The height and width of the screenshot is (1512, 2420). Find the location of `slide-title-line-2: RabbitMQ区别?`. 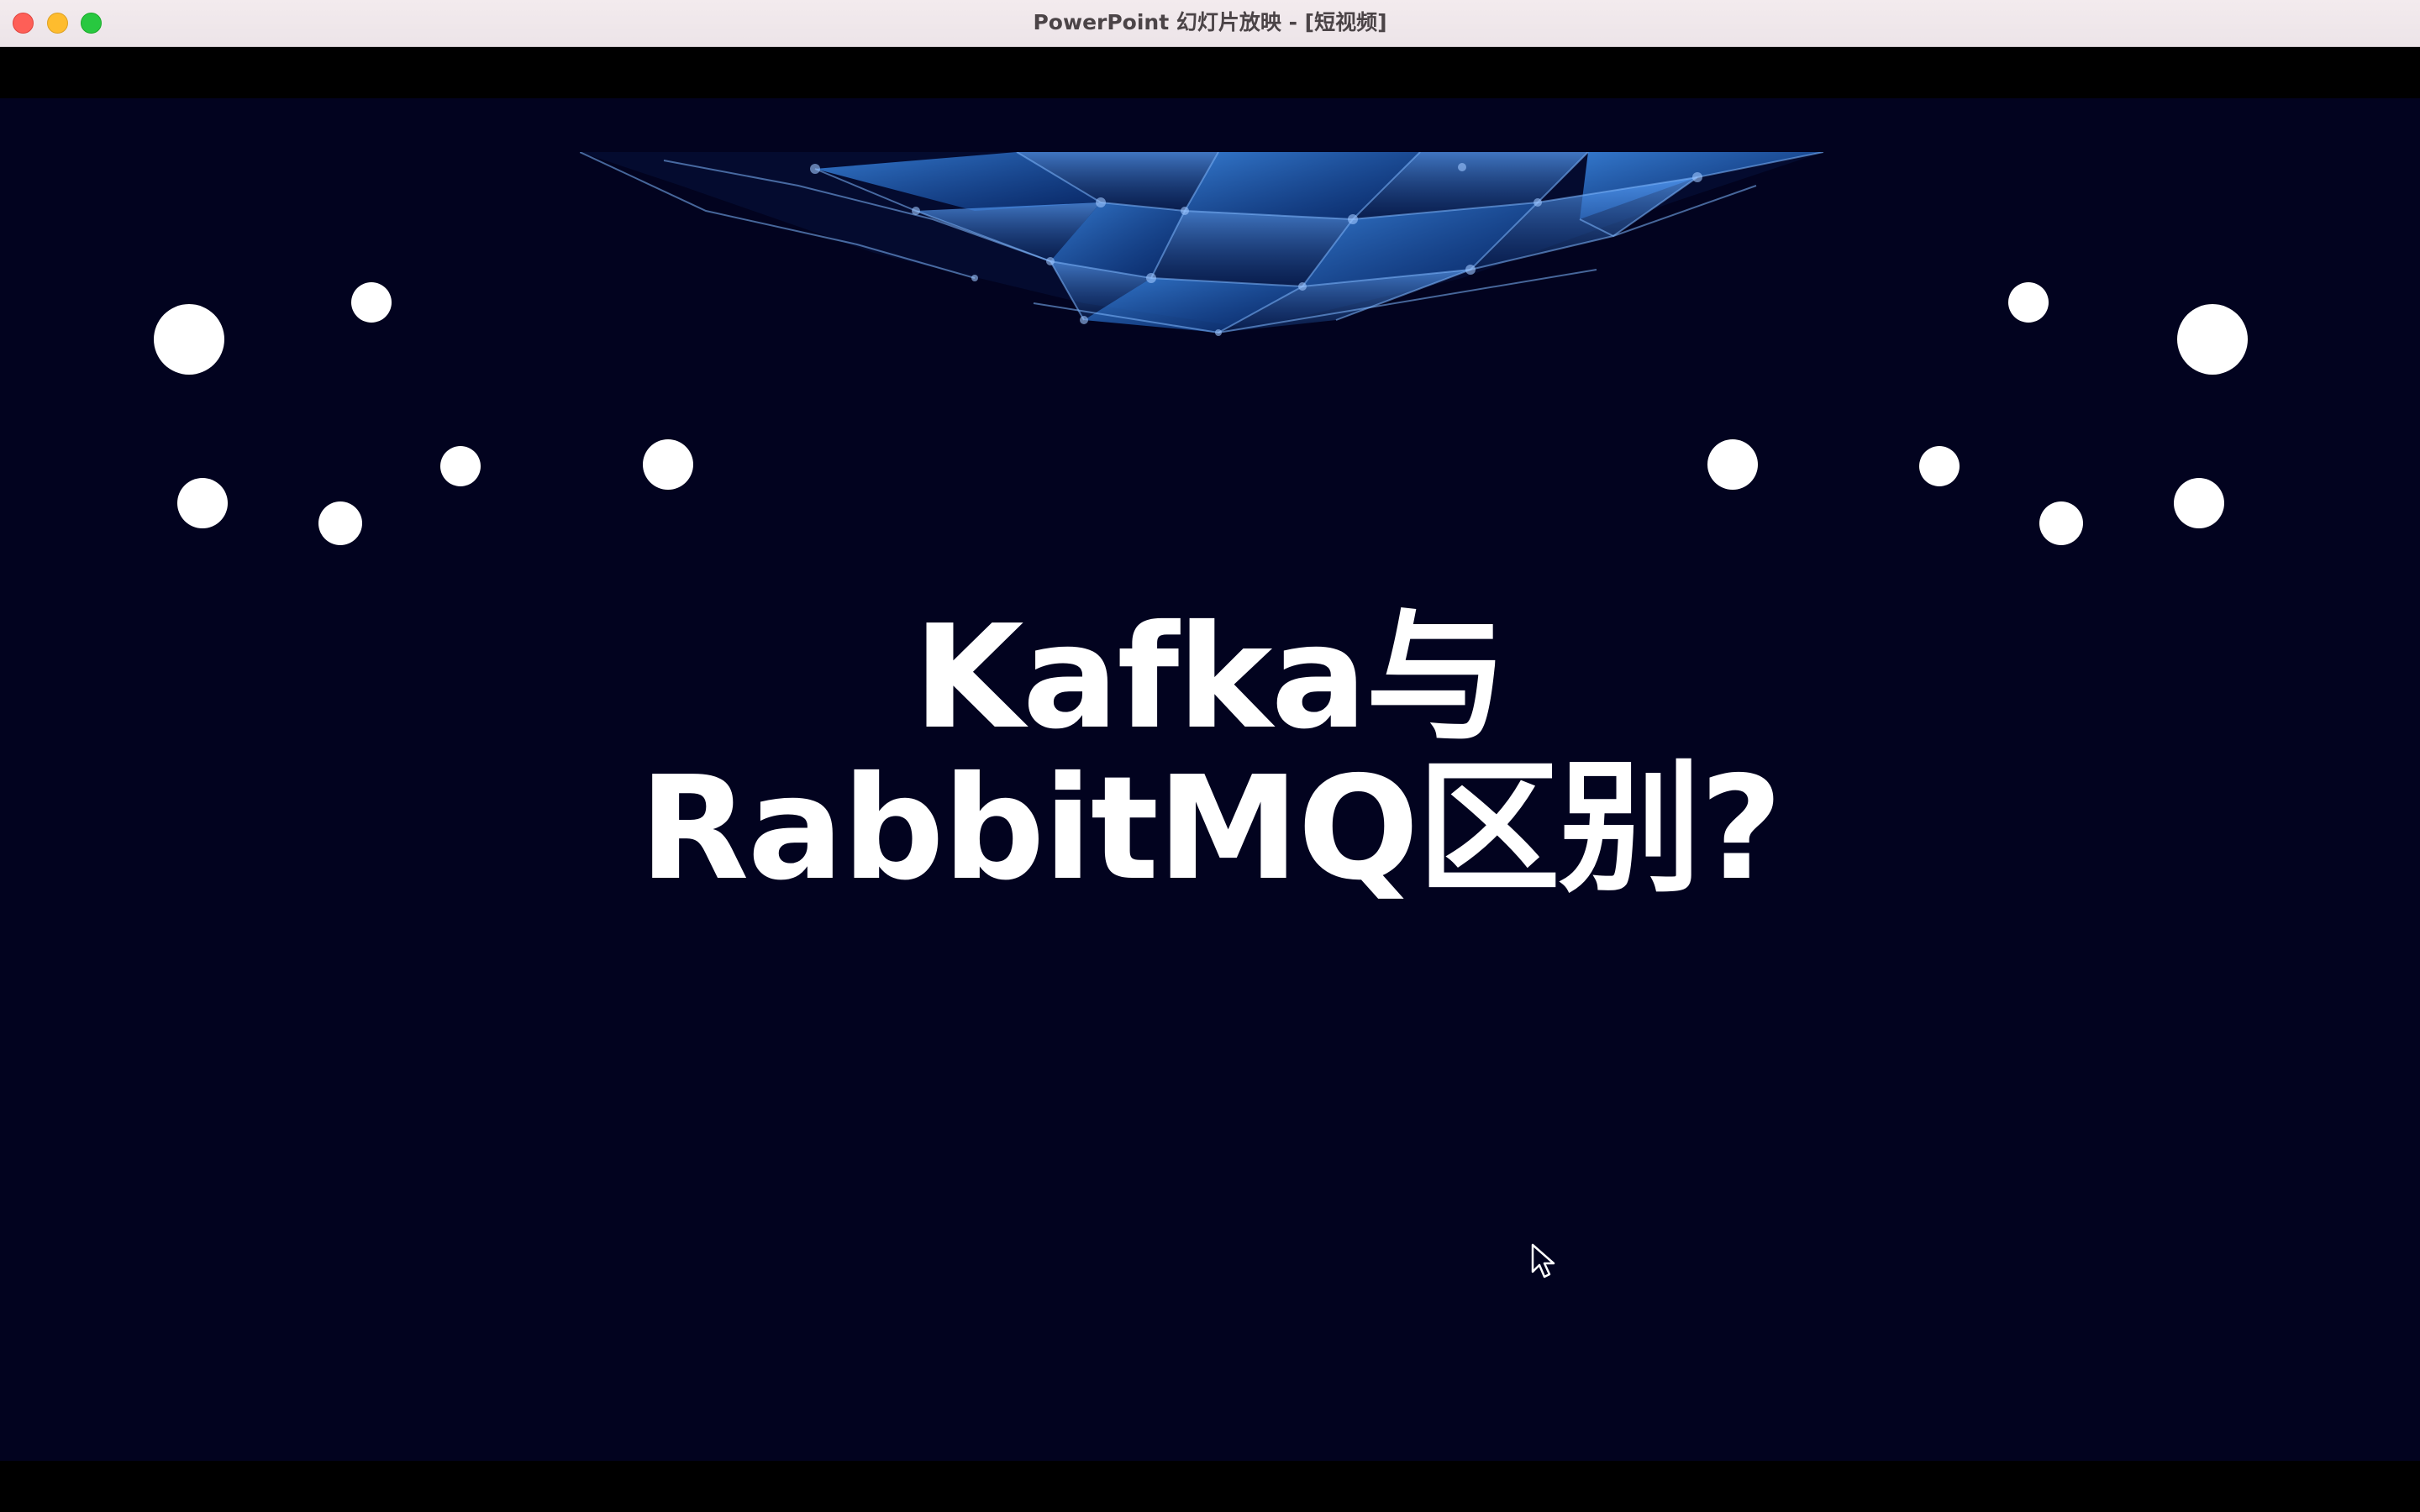

slide-title-line-2: RabbitMQ区别? is located at coordinates (1211, 829).